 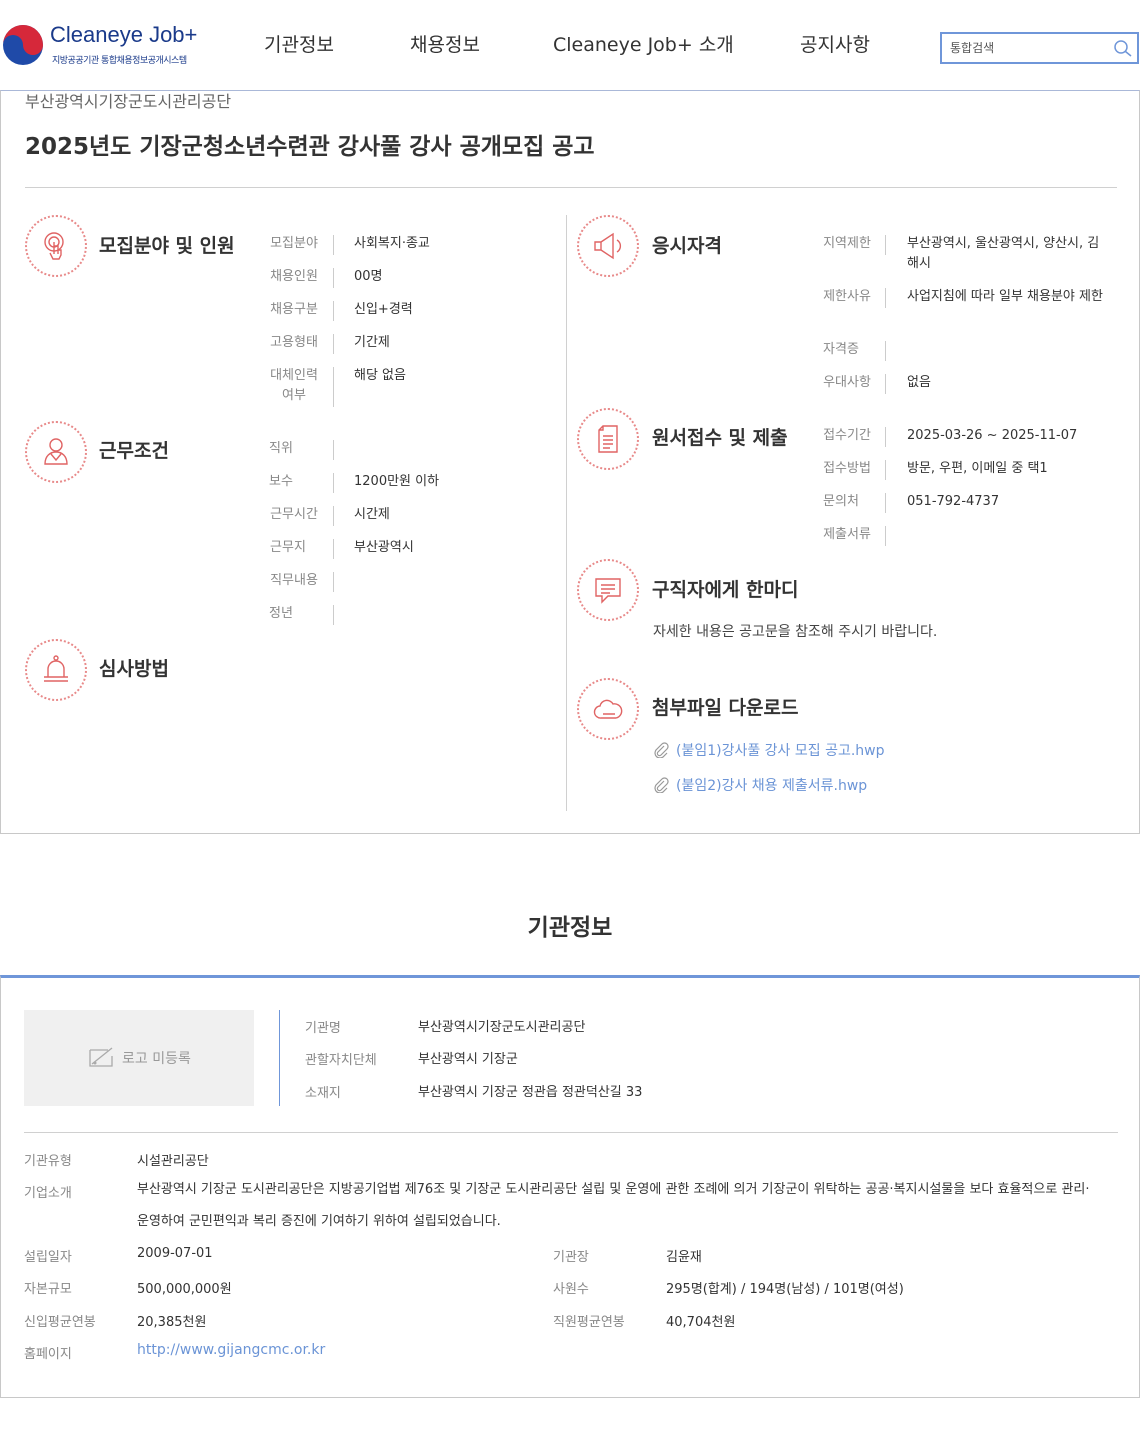 I want to click on label-work-hours: 근무시간, so click(x=294, y=514).